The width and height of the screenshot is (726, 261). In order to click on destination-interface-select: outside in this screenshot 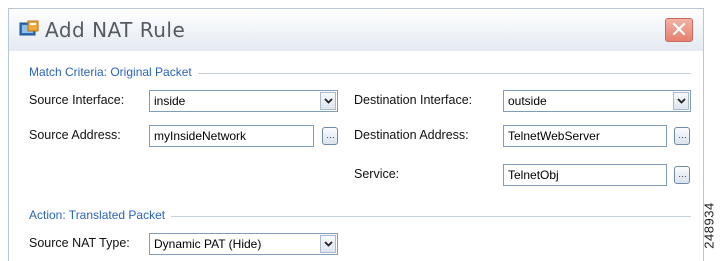, I will do `click(597, 101)`.